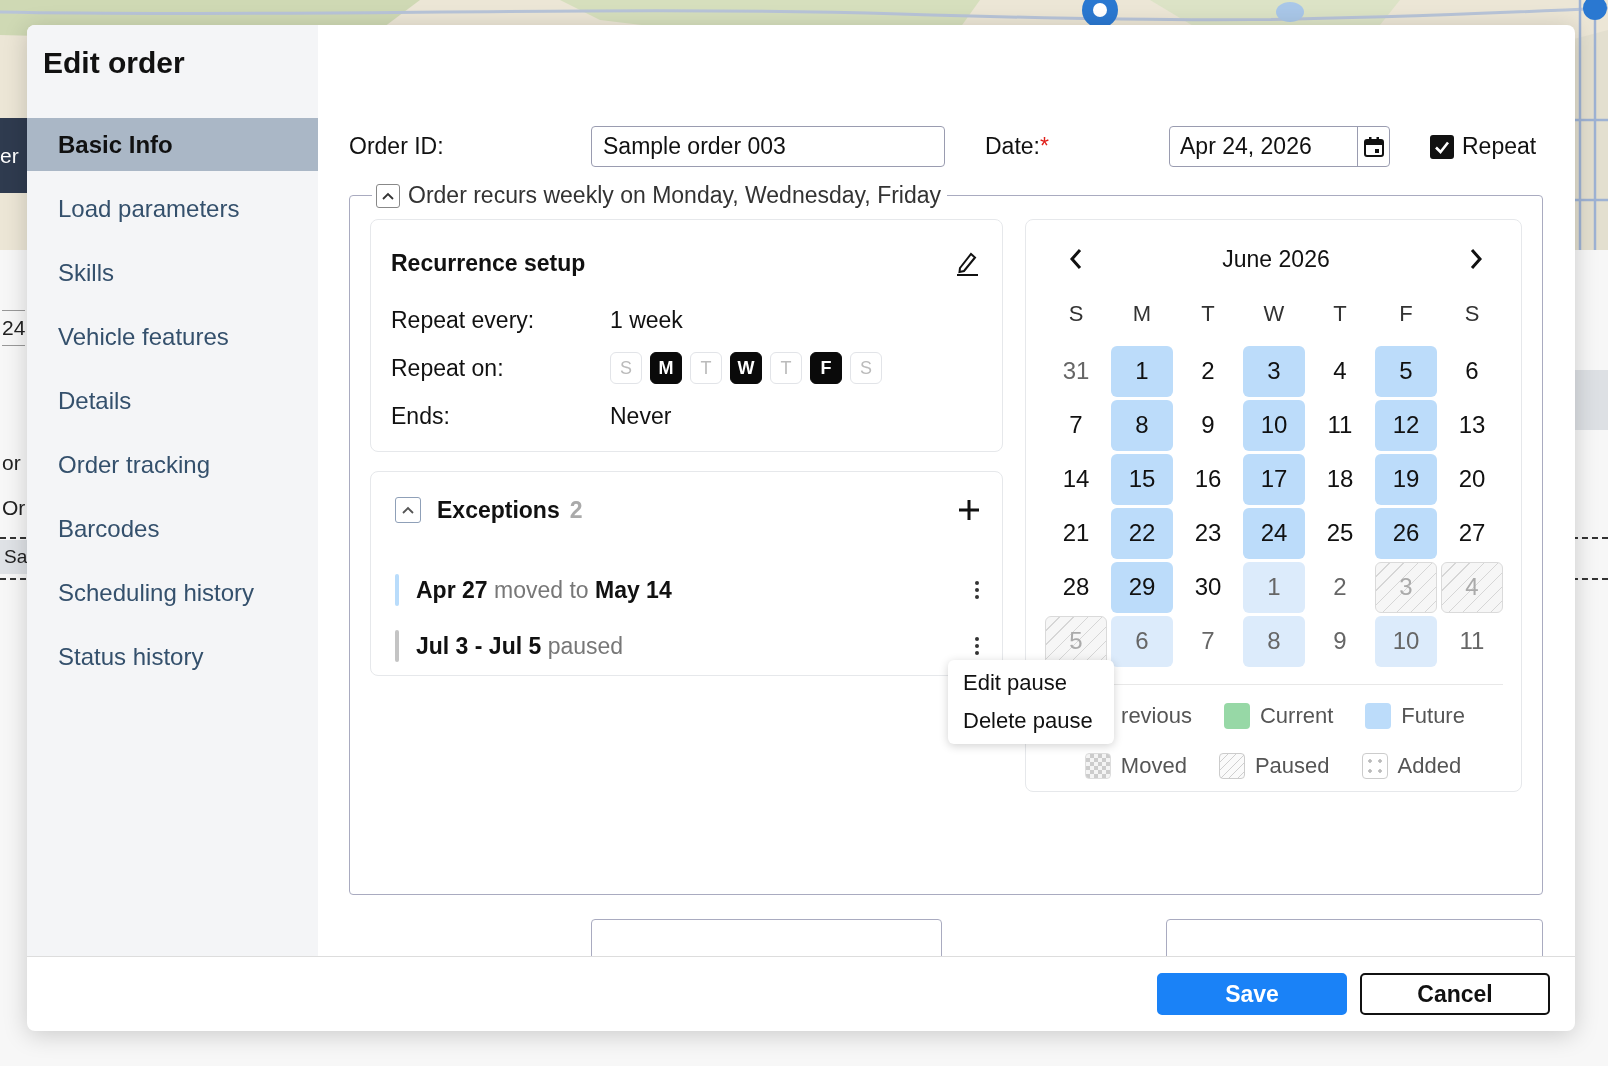 Image resolution: width=1608 pixels, height=1066 pixels. What do you see at coordinates (172, 528) in the screenshot?
I see `sidebar-item: Barcodes` at bounding box center [172, 528].